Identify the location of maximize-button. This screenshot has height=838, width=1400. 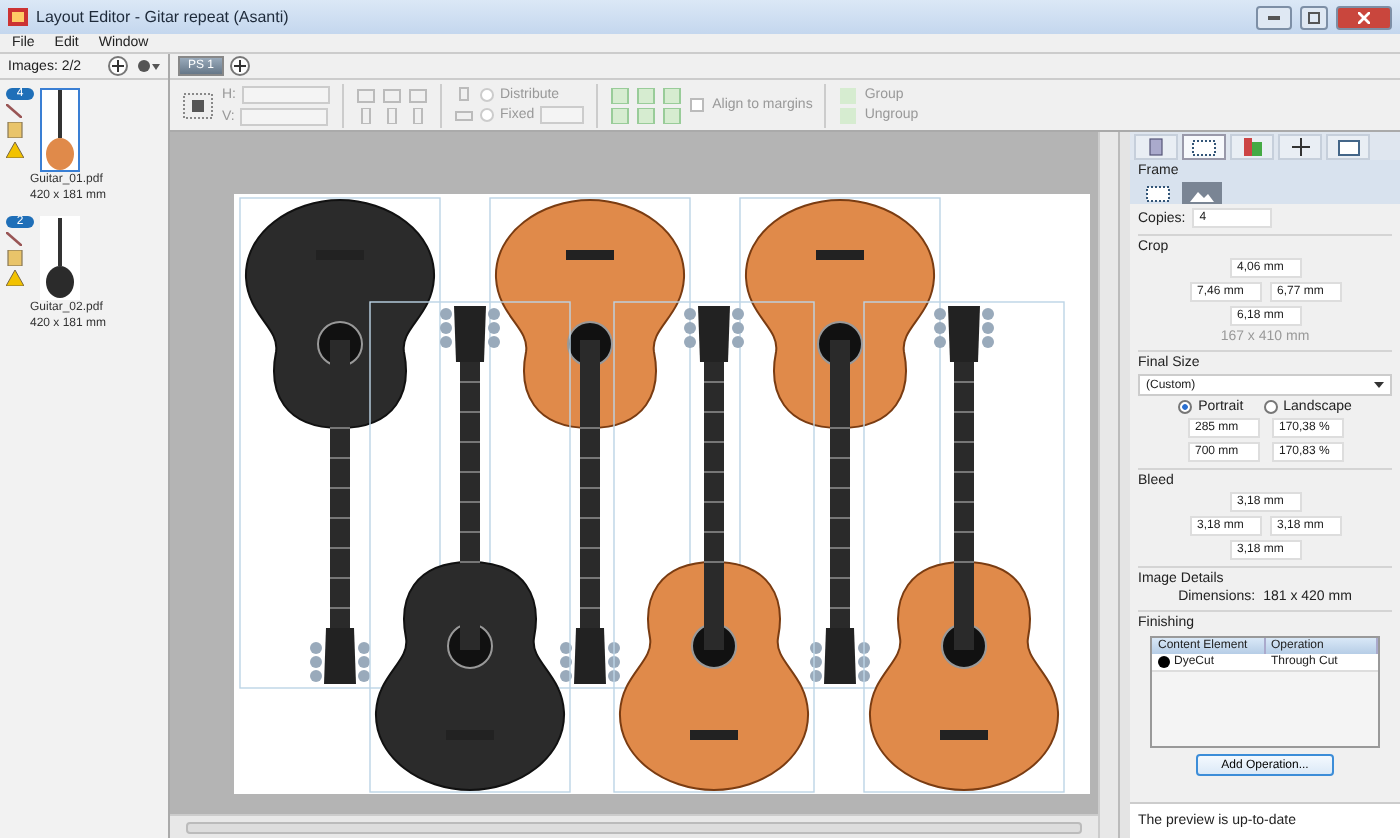
(1314, 17).